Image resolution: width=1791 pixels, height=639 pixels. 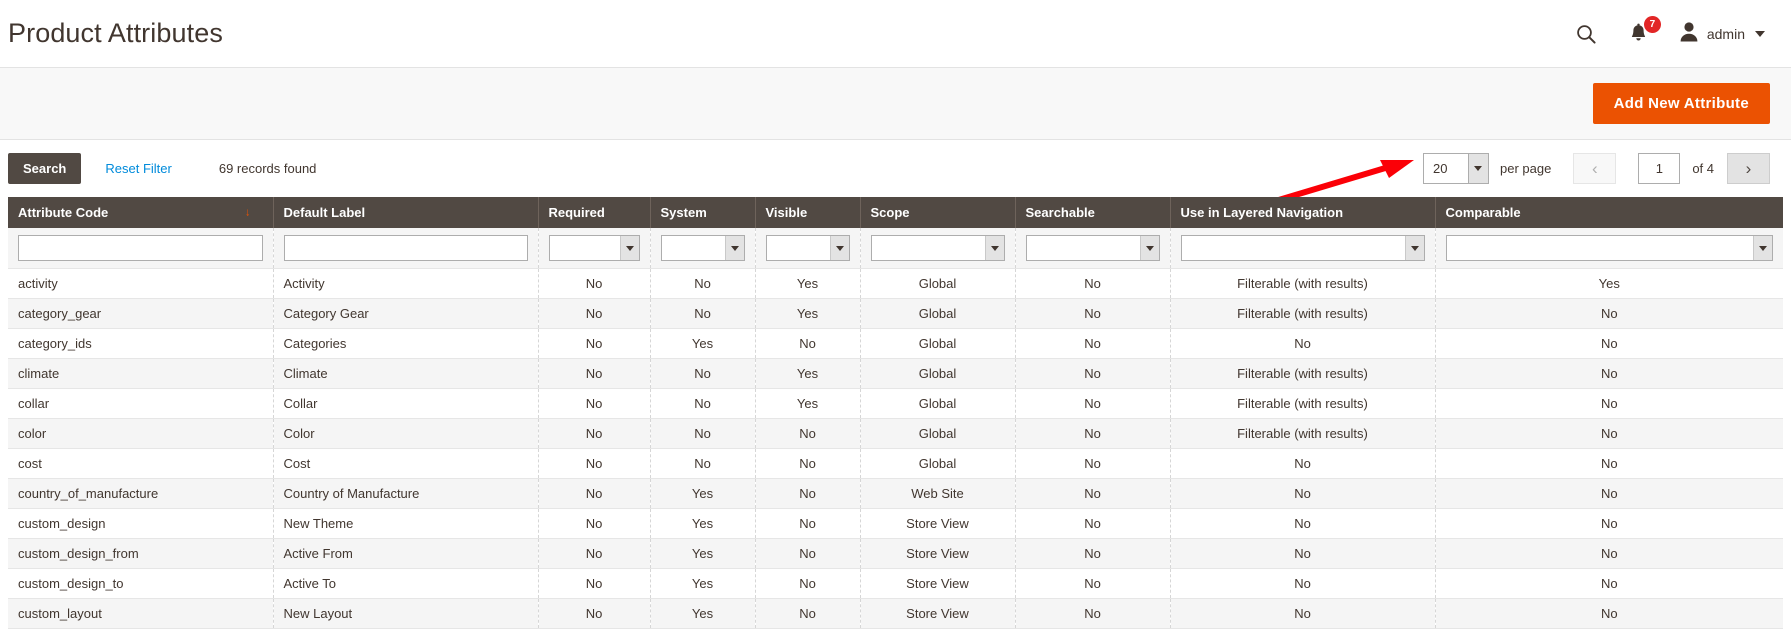 I want to click on grid-filter-row, so click(x=895, y=248).